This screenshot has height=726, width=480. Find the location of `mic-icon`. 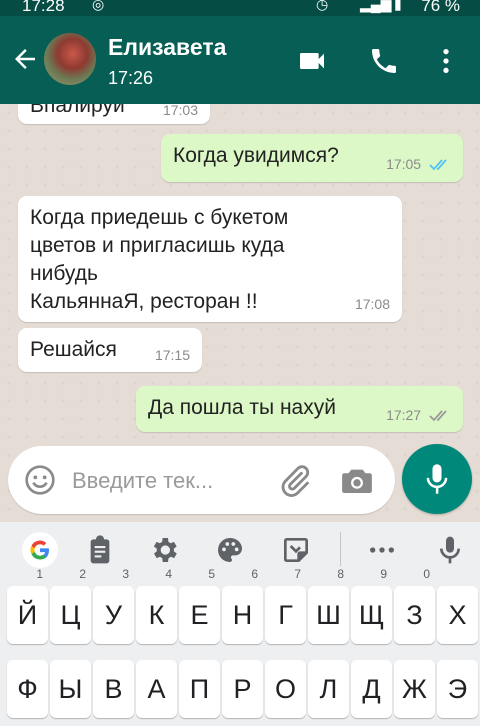

mic-icon is located at coordinates (437, 479).